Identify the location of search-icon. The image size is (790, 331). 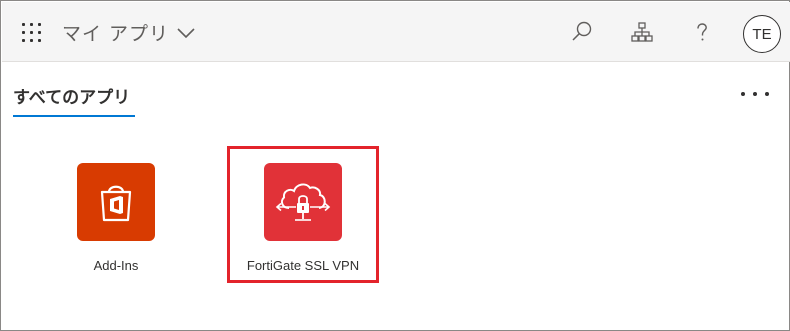
(582, 32).